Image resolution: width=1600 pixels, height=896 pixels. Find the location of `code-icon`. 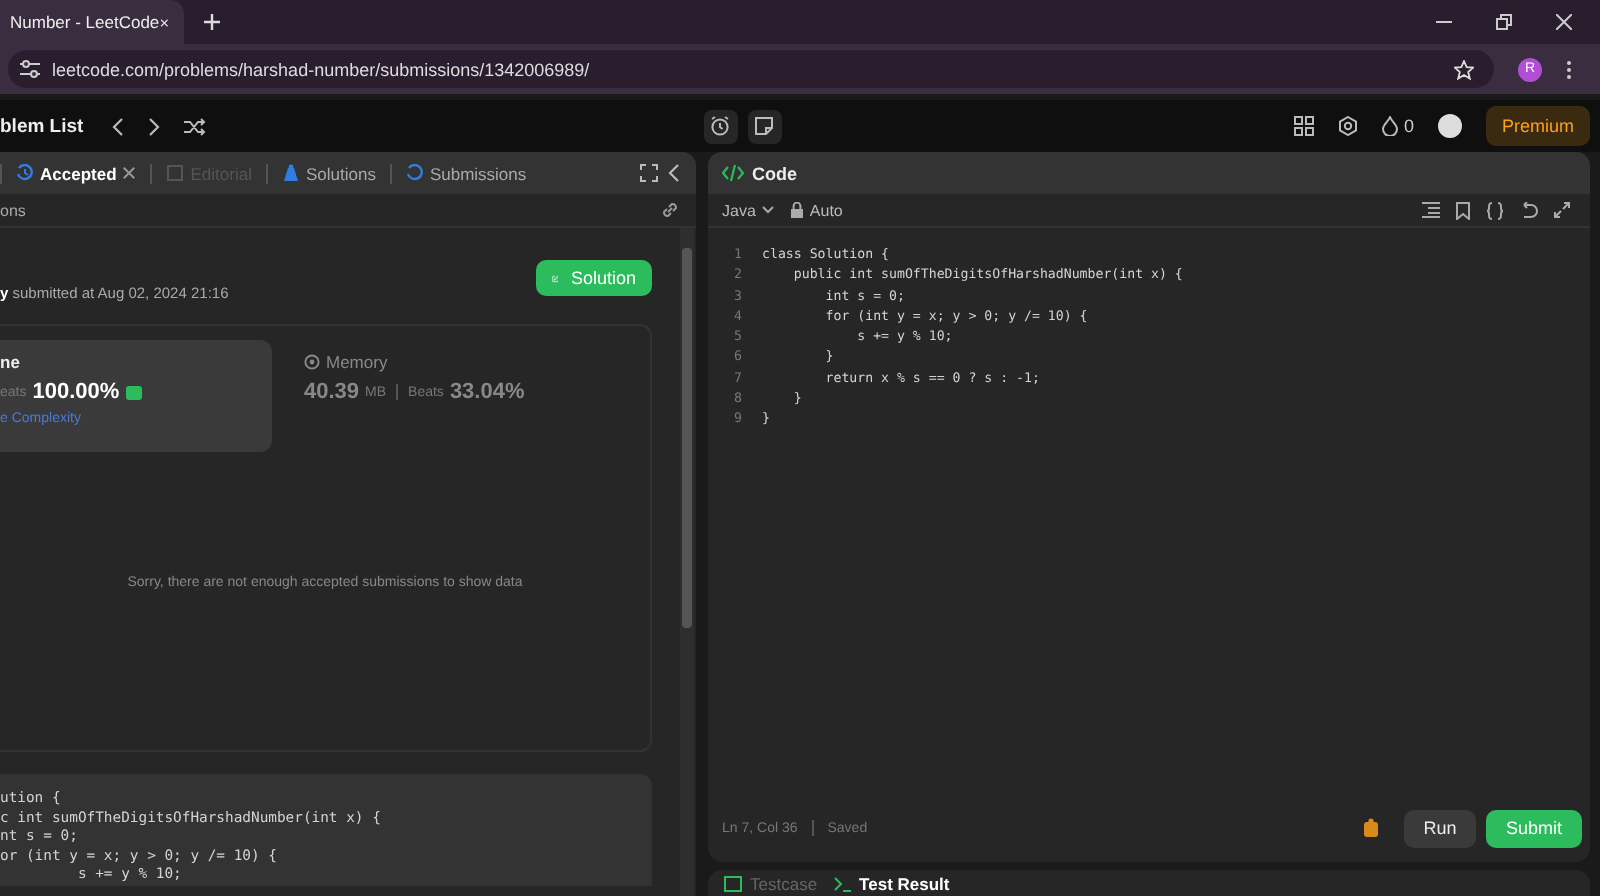

code-icon is located at coordinates (733, 173).